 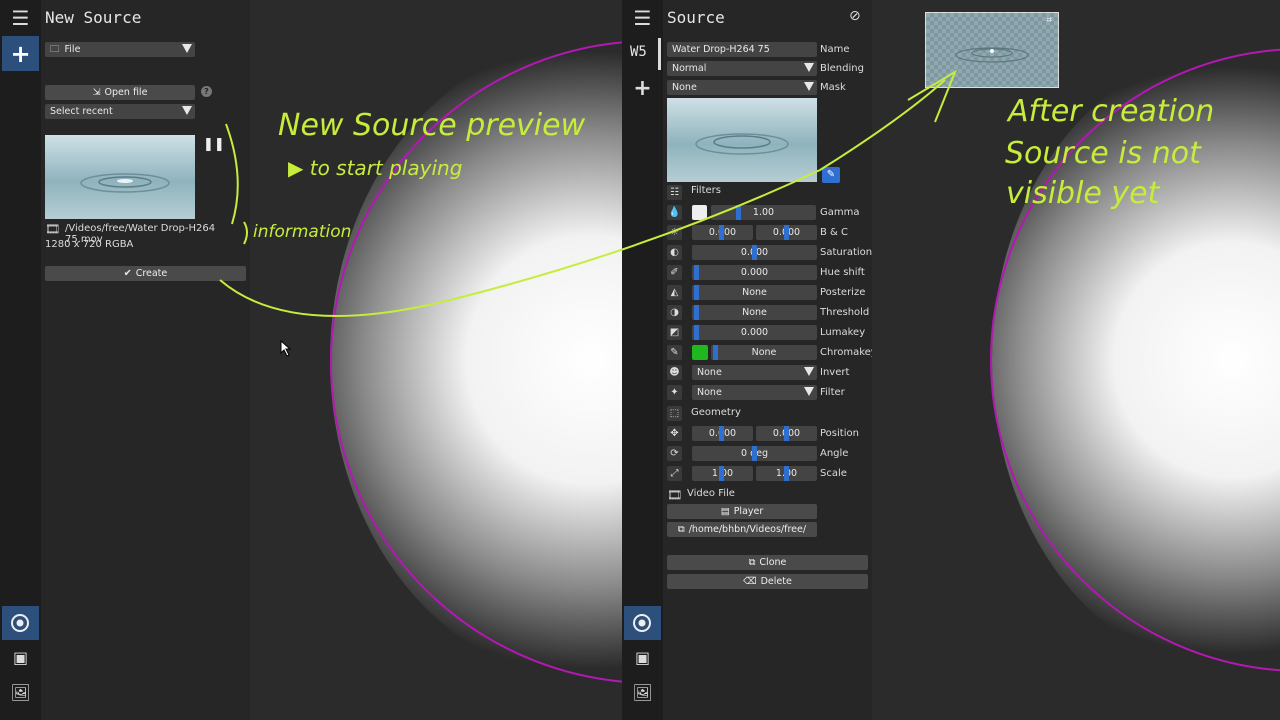 I want to click on pause-icon: ❚❚, so click(x=214, y=144).